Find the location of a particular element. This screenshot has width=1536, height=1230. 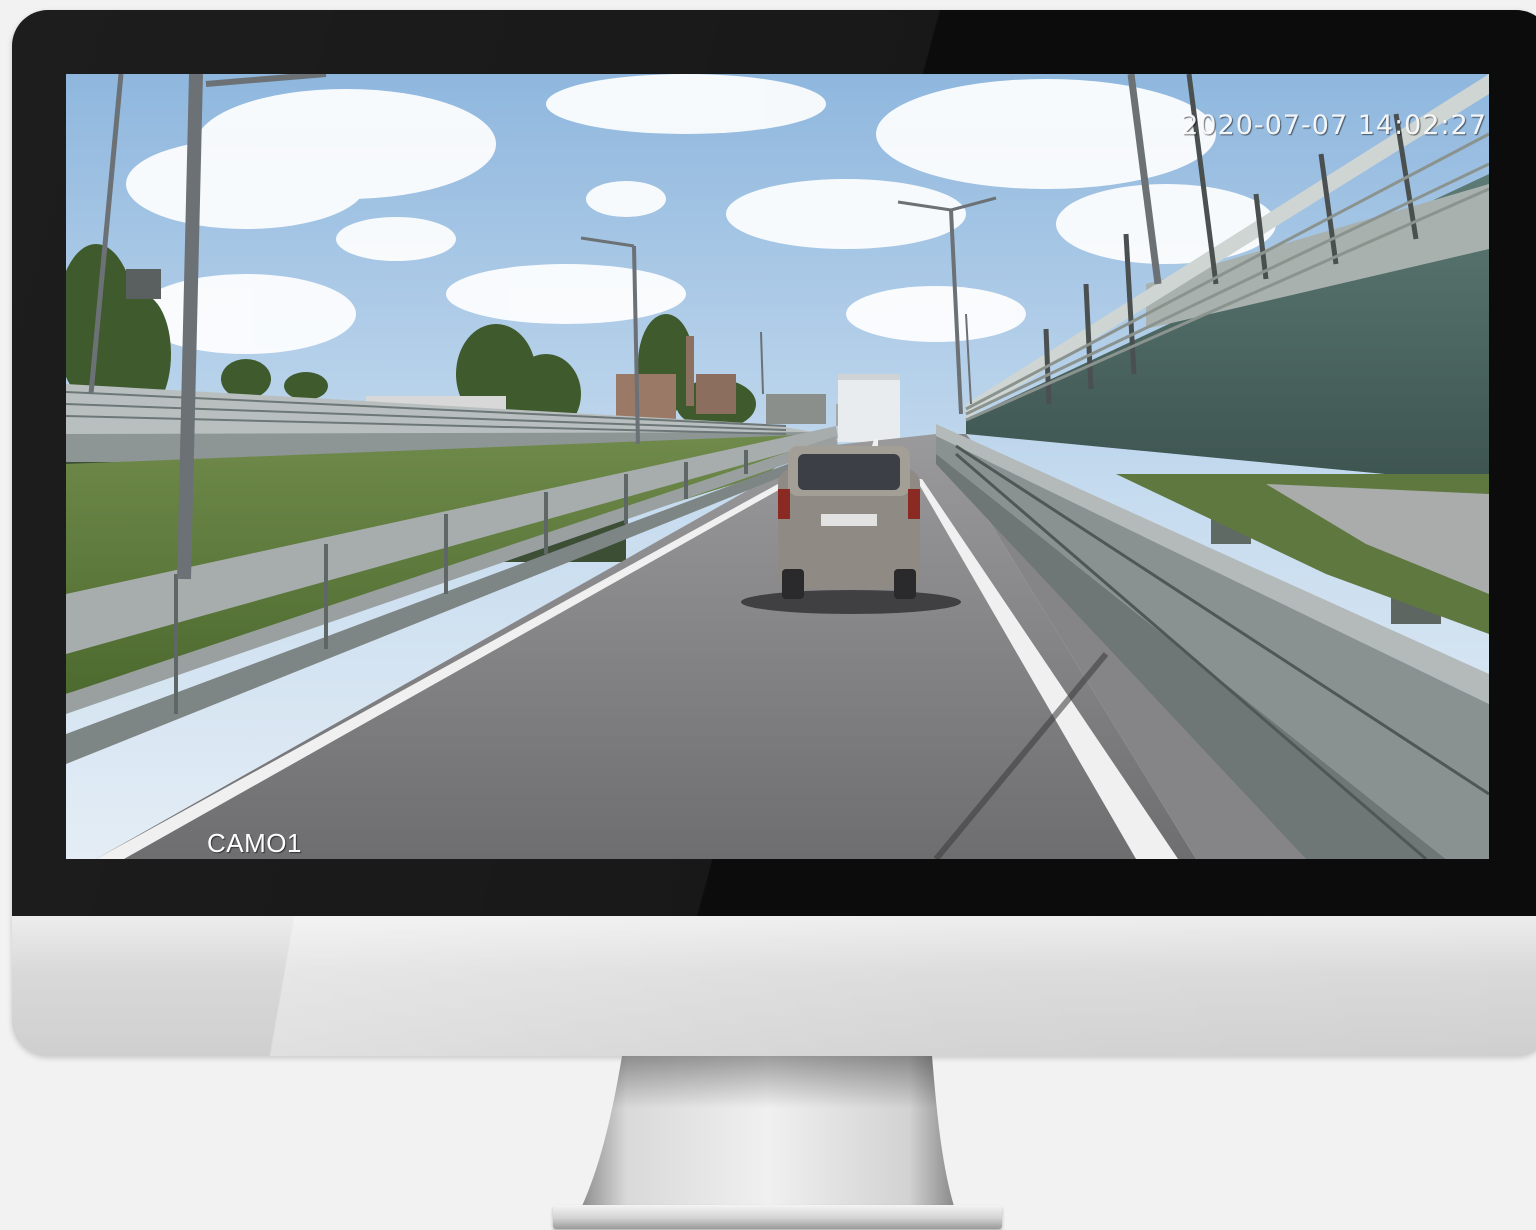

monitor-stand-base is located at coordinates (777, 1217).